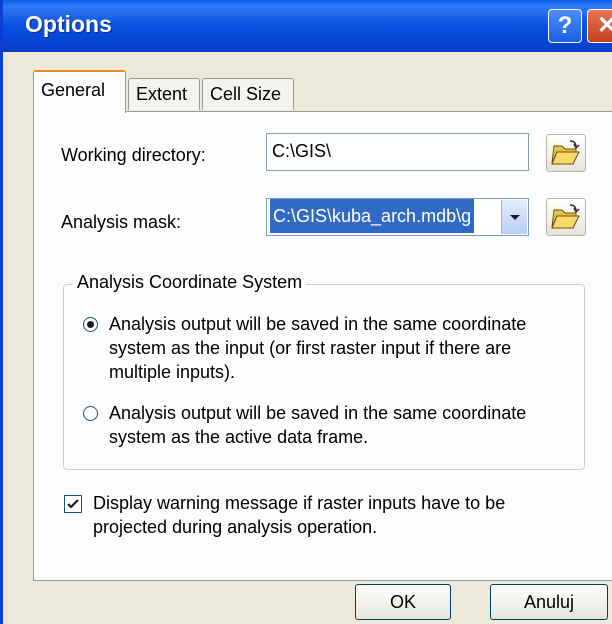  I want to click on working-directory-label: Working directory:, so click(133, 155).